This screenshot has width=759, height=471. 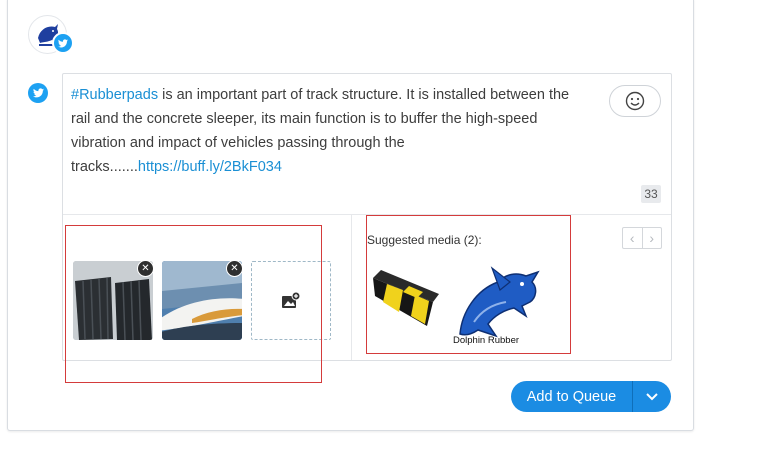 I want to click on suggested-media-dolphin-logo, so click(x=497, y=302).